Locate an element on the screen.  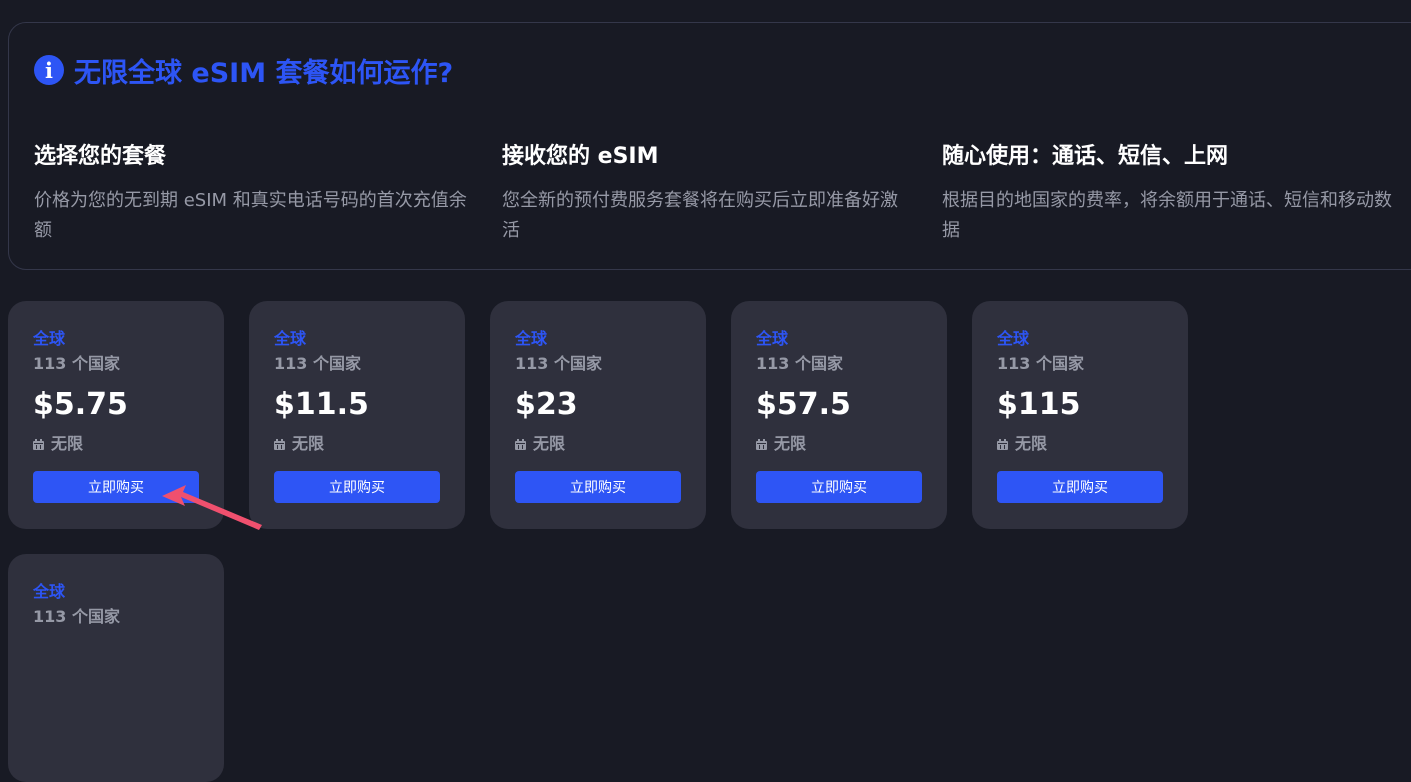
step-use-freely: 随心使用：通话、短信、上网 根据目的地国家的费率，将余额用于通话、短信和移动数据 is located at coordinates (1167, 193).